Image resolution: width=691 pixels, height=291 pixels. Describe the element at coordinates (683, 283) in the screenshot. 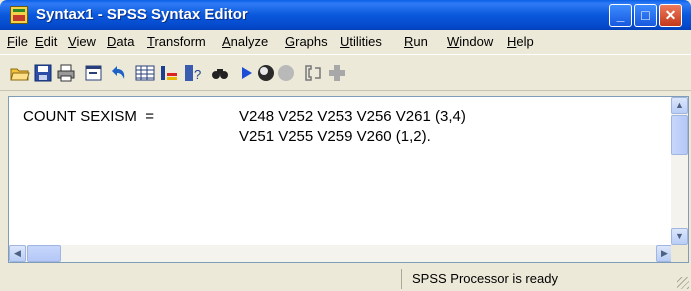

I see `resize-grip-icon` at that location.